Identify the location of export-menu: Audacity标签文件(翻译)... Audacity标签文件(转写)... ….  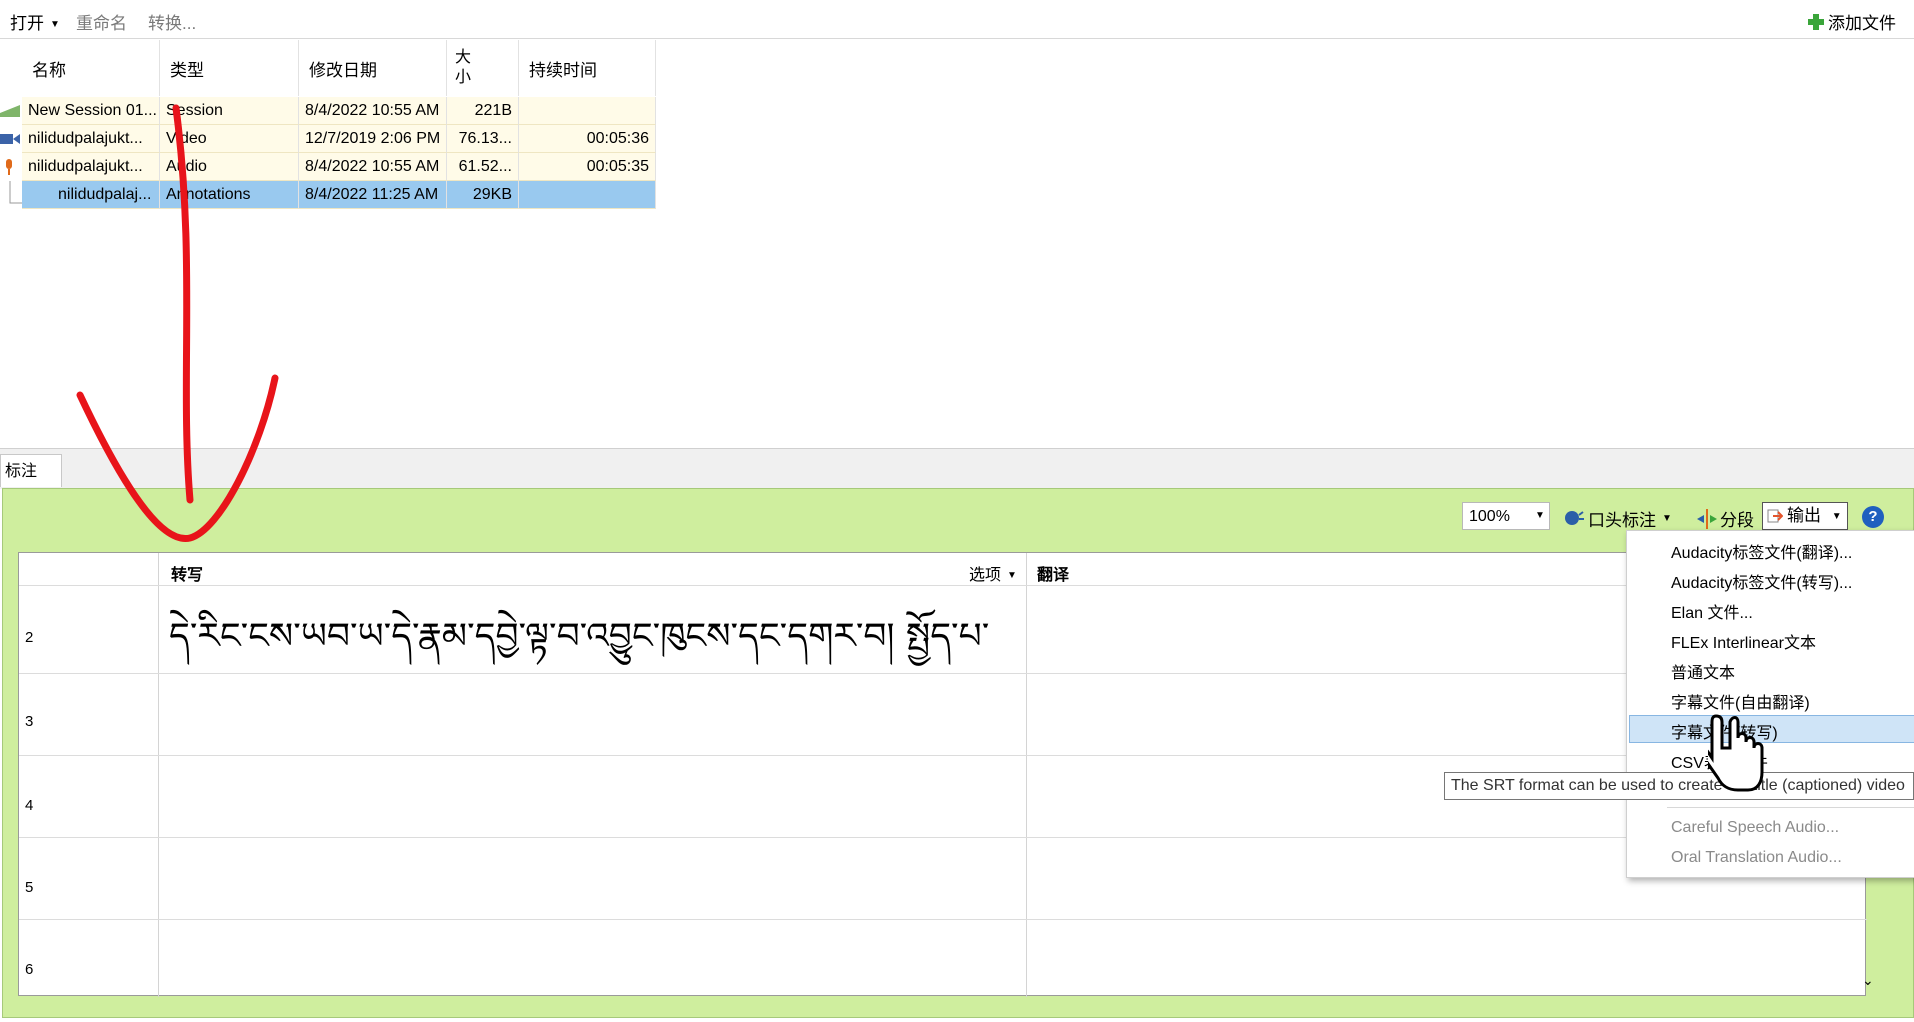
(1770, 704).